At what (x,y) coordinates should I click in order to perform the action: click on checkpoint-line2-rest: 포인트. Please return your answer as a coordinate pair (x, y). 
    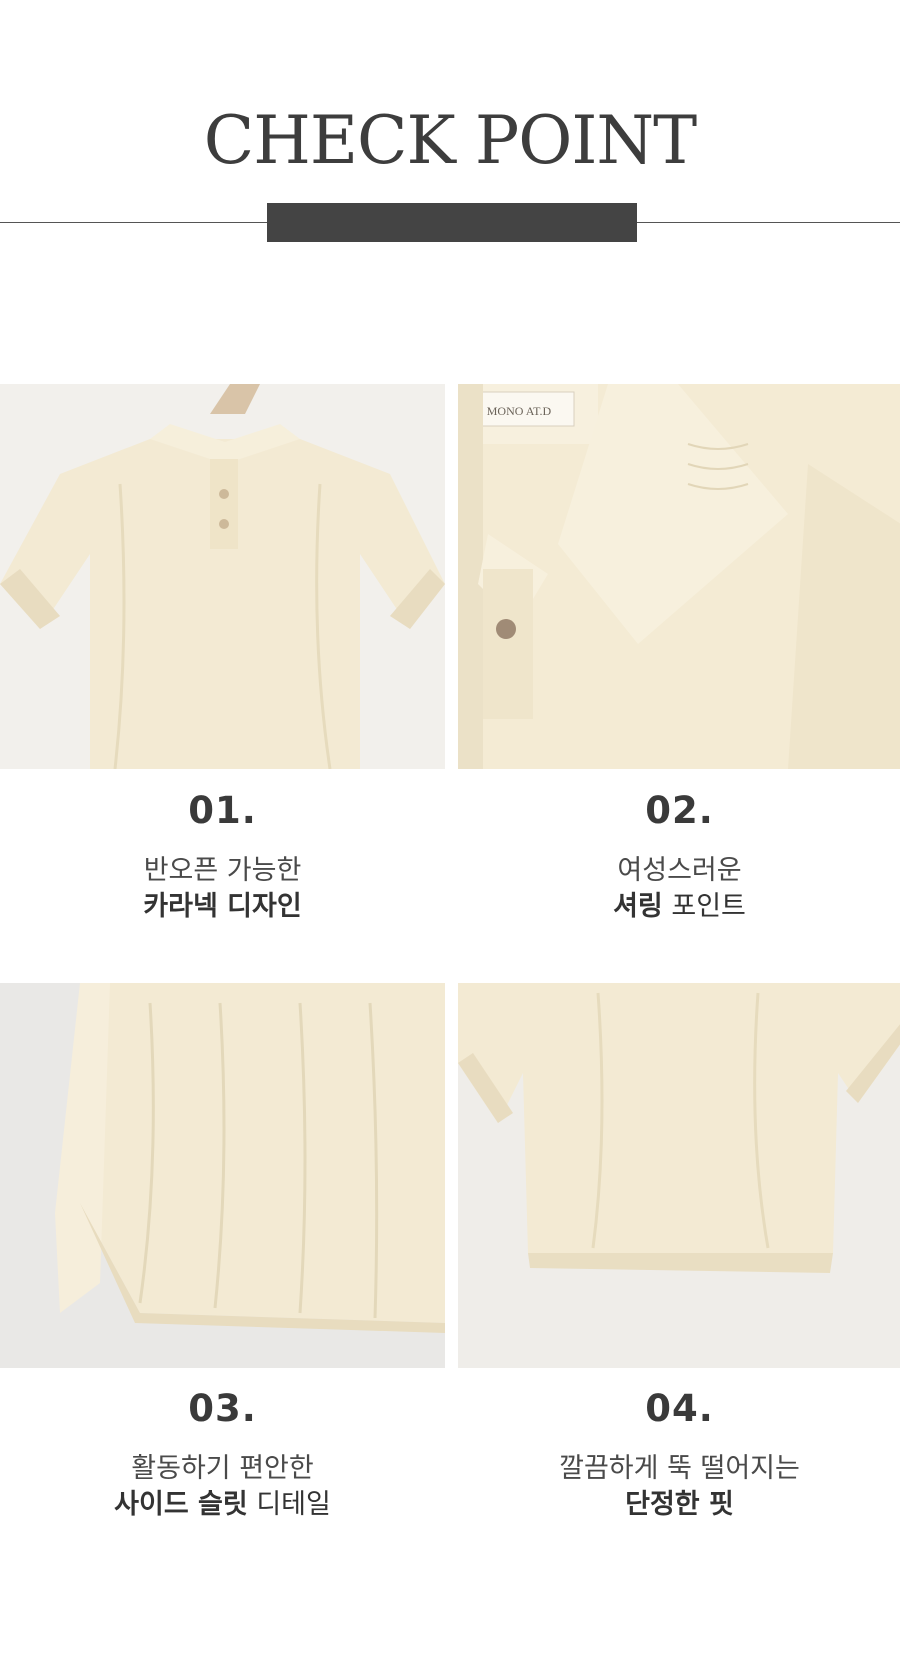
    Looking at the image, I should click on (704, 906).